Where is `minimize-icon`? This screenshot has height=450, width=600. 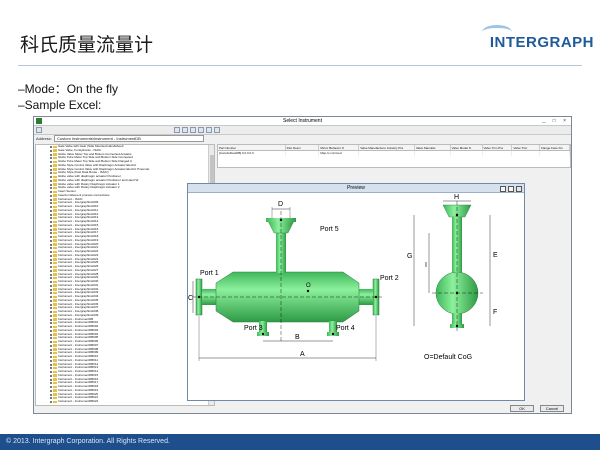 minimize-icon is located at coordinates (503, 188).